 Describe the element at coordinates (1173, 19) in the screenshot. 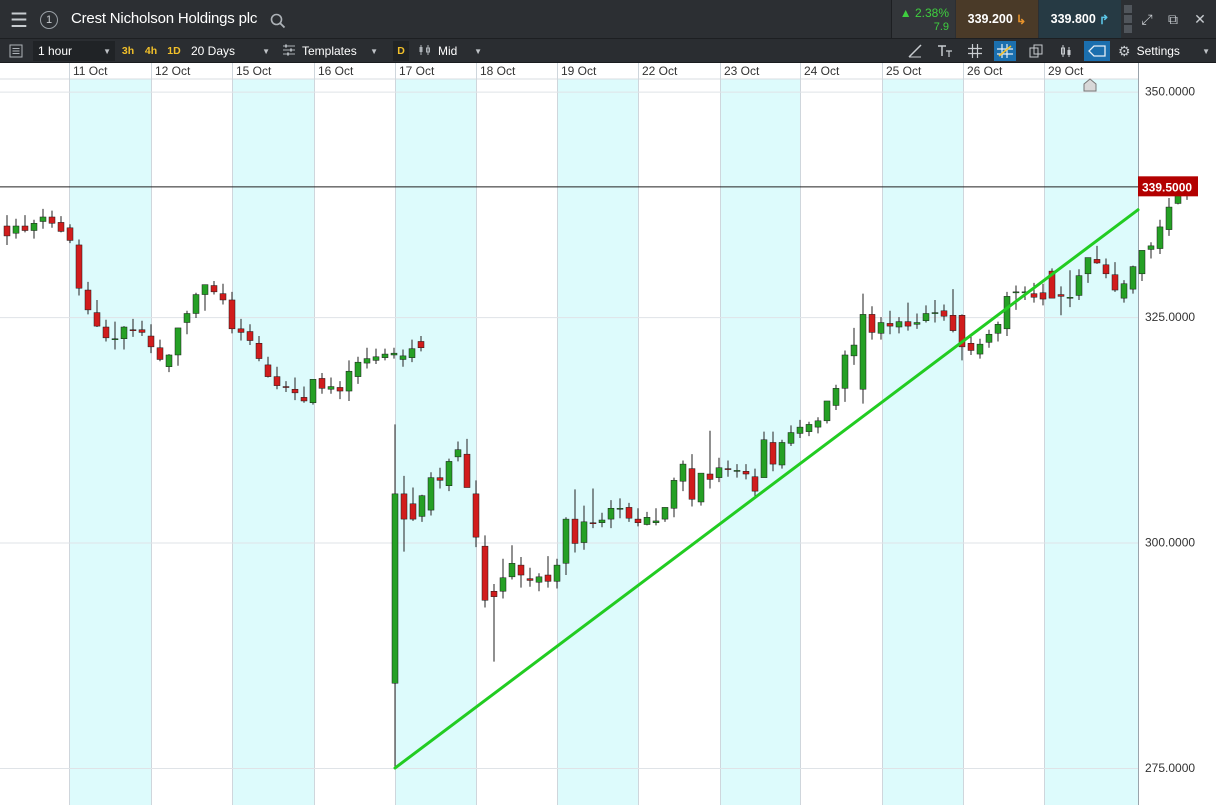

I see `popout-icon: ⧉` at that location.